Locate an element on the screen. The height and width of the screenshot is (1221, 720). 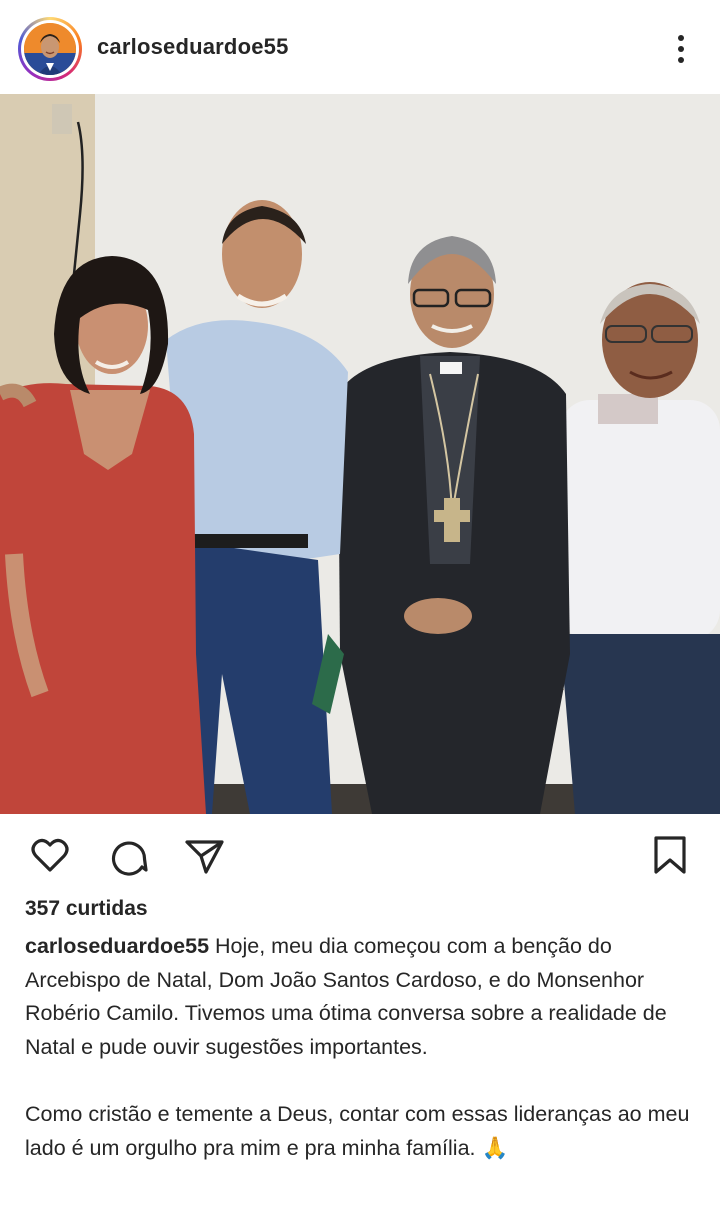
like-count: 357 curtidas is located at coordinates (86, 909).